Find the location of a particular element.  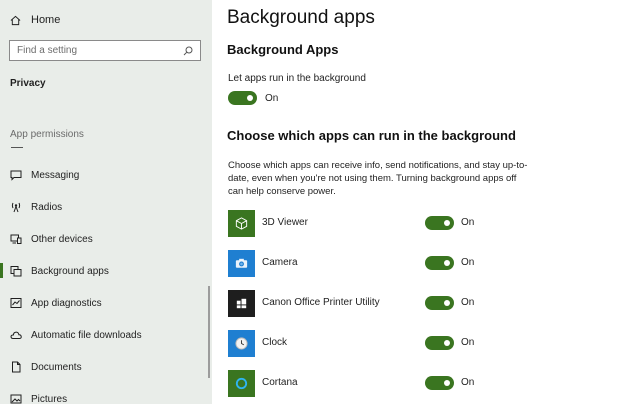

home-link: Home is located at coordinates (35, 20).